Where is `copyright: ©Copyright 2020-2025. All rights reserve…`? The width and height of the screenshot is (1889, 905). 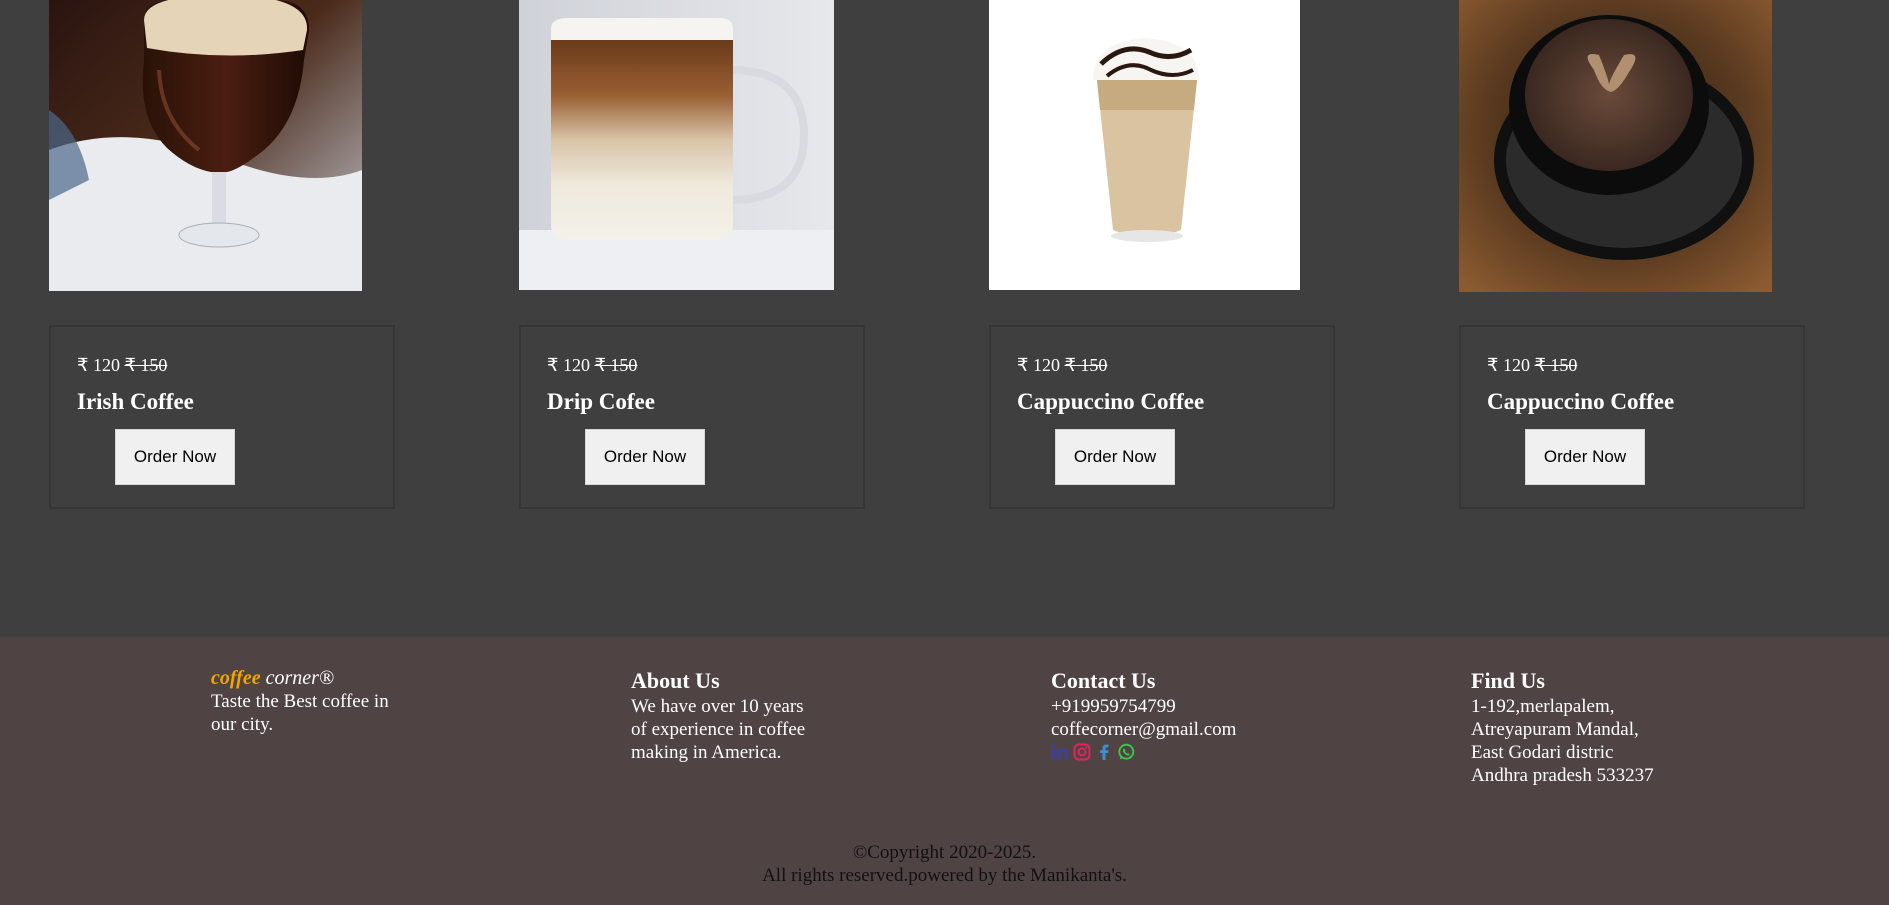 copyright: ©Copyright 2020-2025. All rights reserve… is located at coordinates (944, 864).